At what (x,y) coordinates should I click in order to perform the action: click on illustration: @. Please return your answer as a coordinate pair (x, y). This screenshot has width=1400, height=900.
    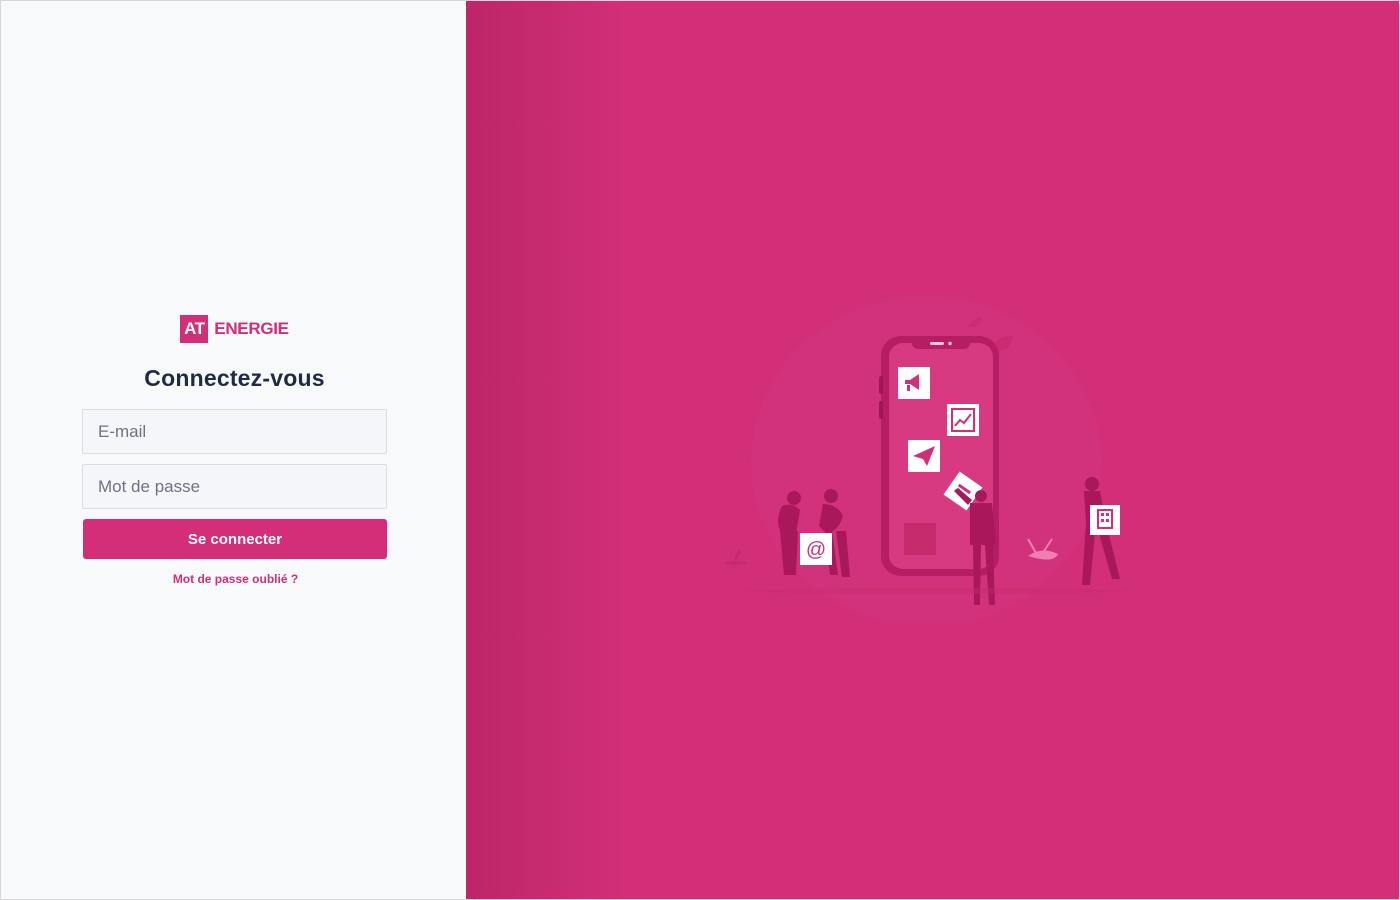
    Looking at the image, I should click on (925, 458).